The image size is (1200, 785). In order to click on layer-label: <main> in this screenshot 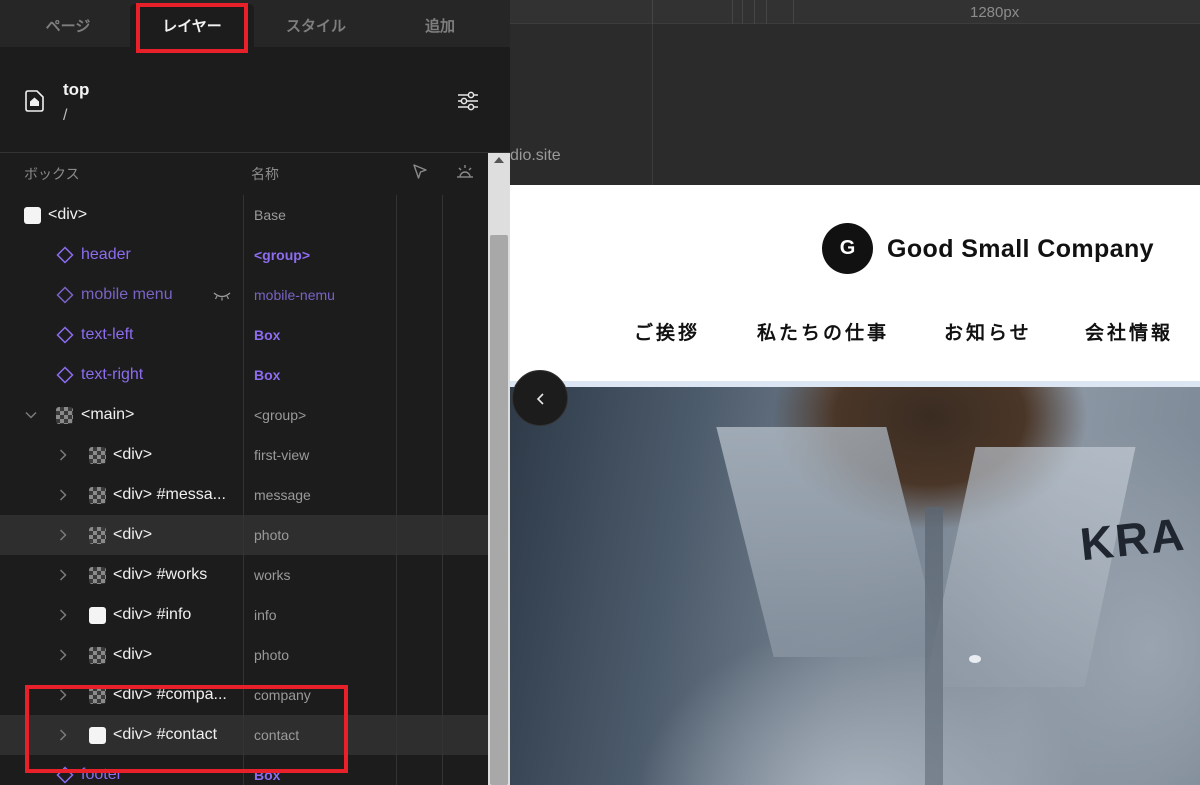, I will do `click(108, 414)`.